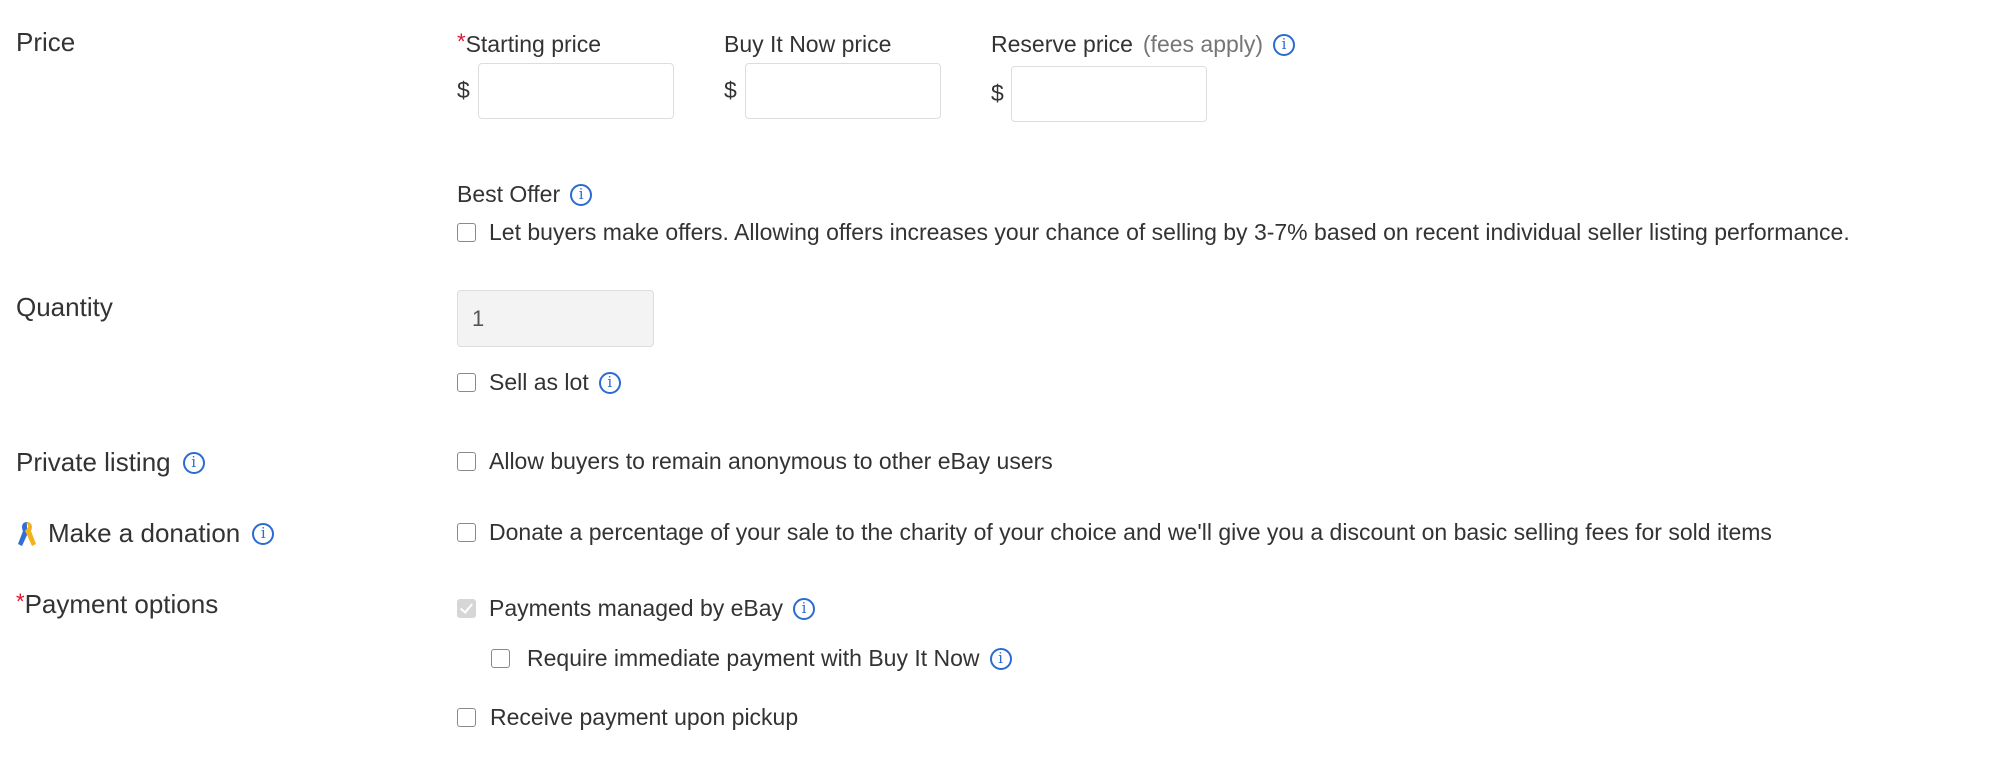 Image resolution: width=1999 pixels, height=761 pixels. I want to click on starting-price-input, so click(576, 91).